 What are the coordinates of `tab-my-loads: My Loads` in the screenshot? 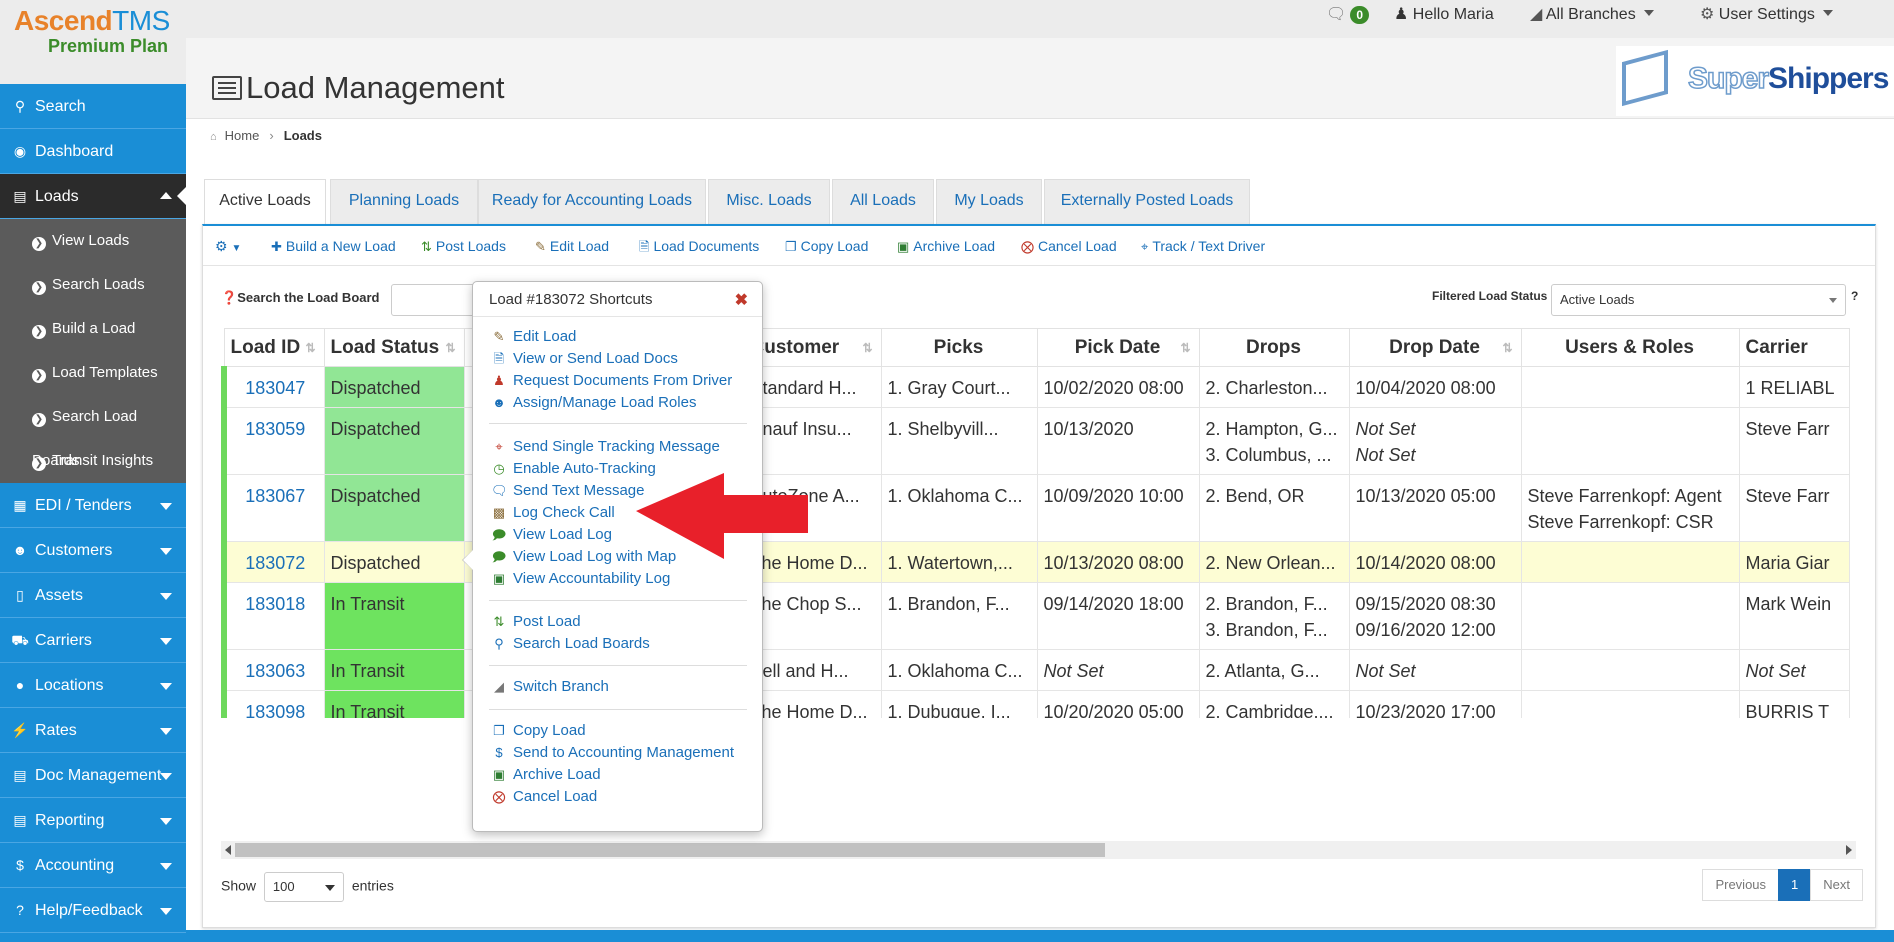 It's located at (989, 202).